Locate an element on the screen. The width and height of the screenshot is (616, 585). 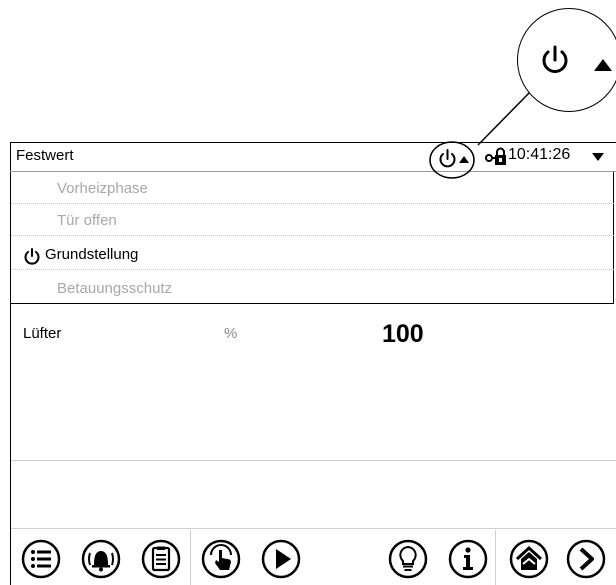
menu-item-label: Betauungsschutz is located at coordinates (115, 288).